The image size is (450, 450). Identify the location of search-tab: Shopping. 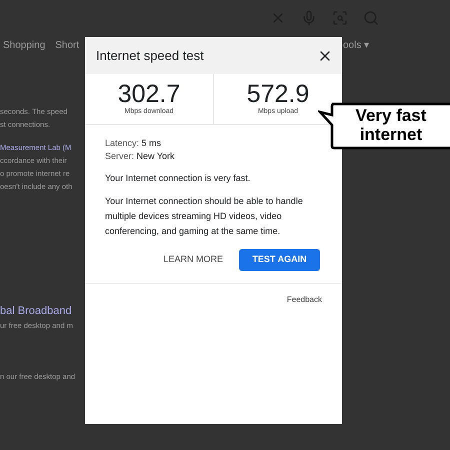
(24, 45).